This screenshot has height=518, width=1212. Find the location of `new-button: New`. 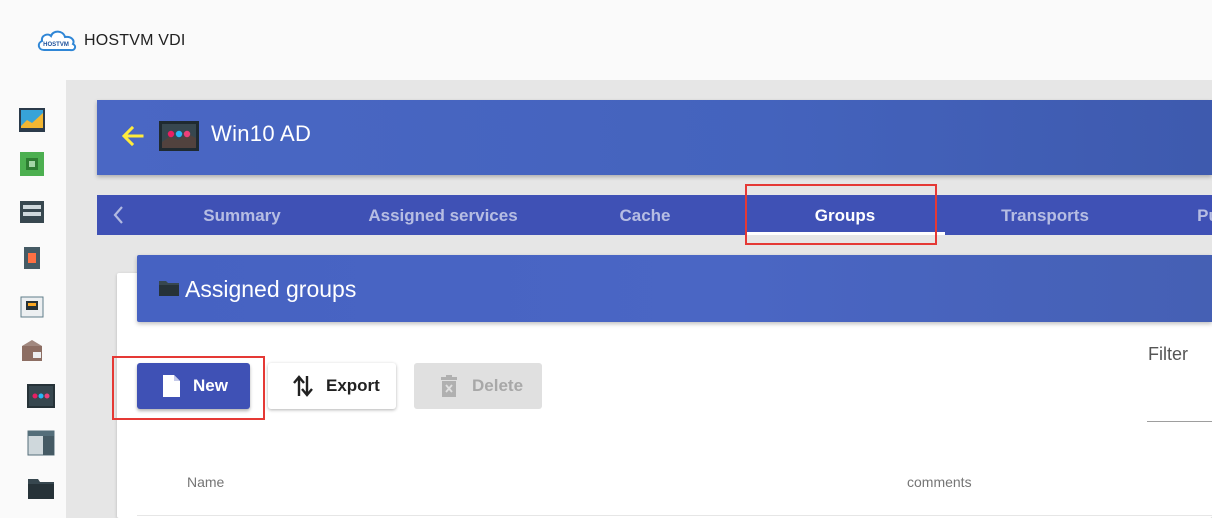

new-button: New is located at coordinates (193, 386).